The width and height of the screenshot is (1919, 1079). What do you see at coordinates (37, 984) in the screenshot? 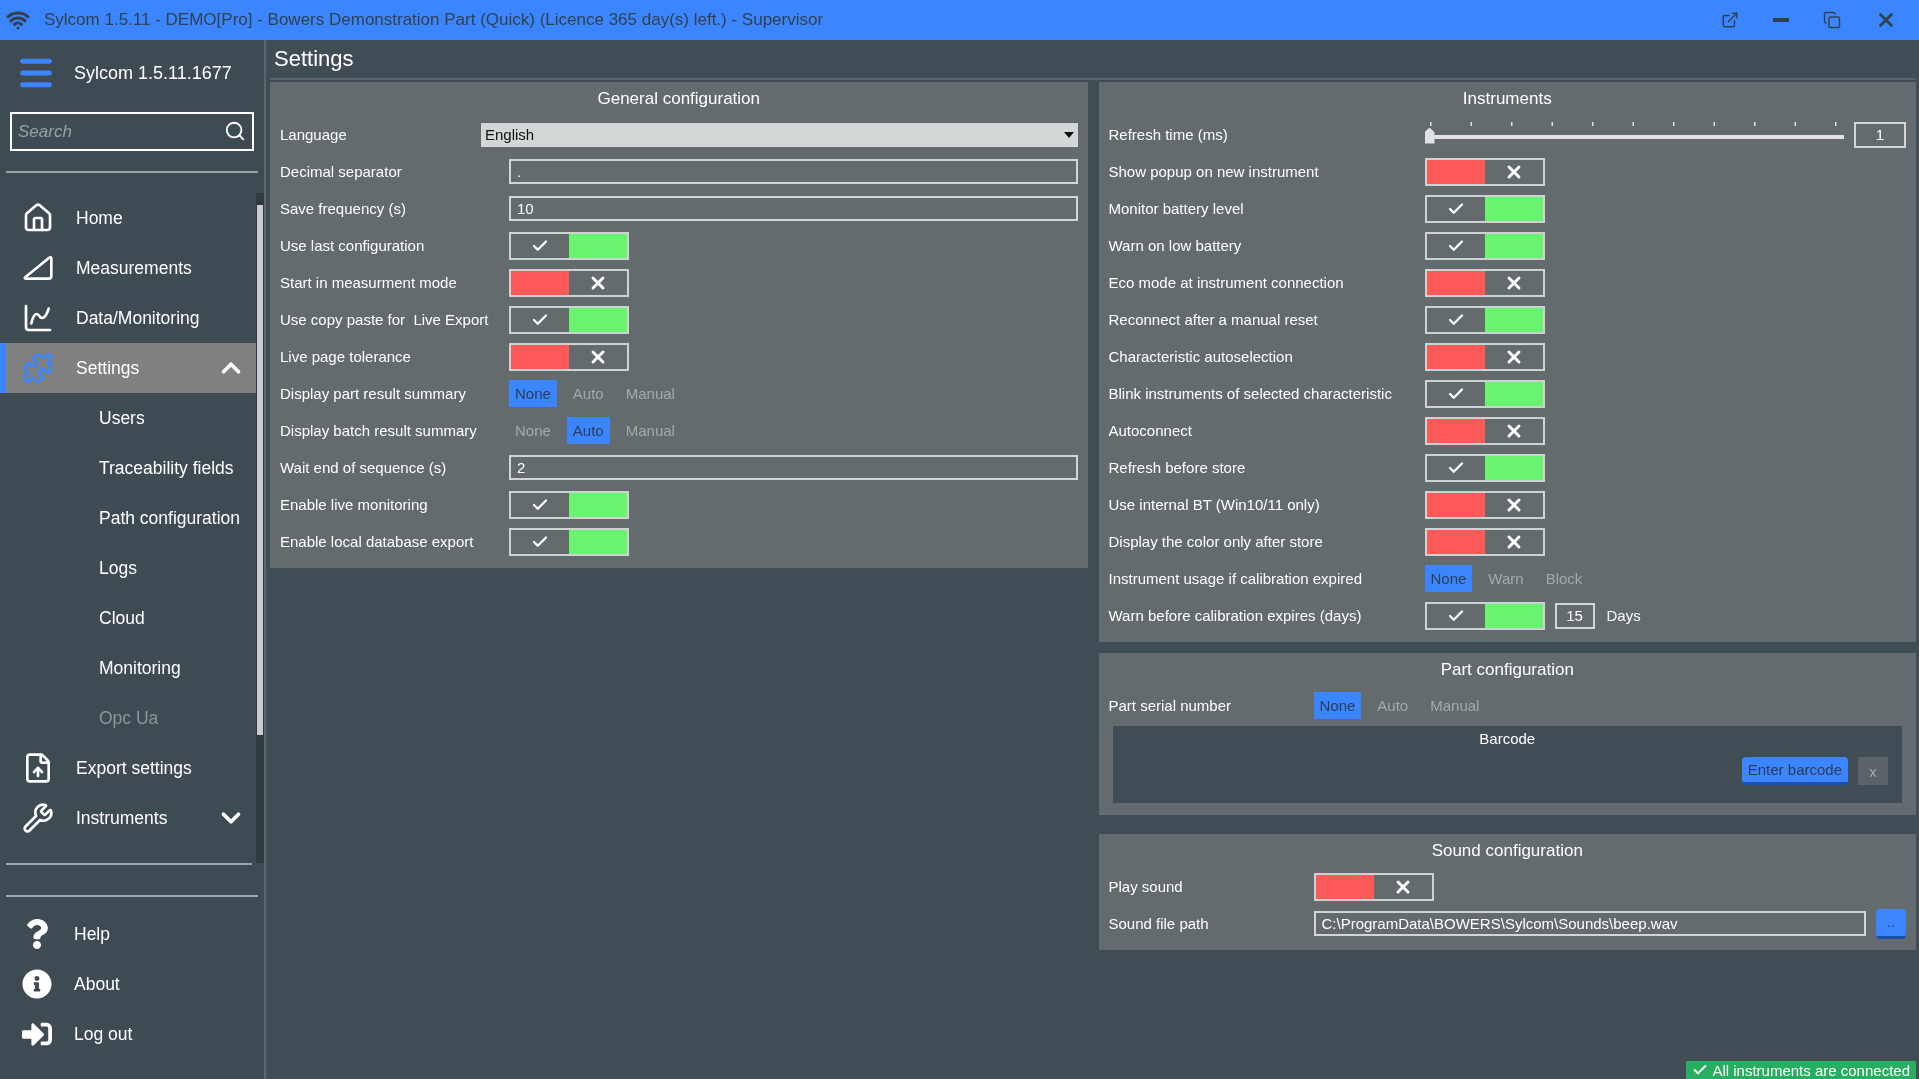
I see `info-icon` at bounding box center [37, 984].